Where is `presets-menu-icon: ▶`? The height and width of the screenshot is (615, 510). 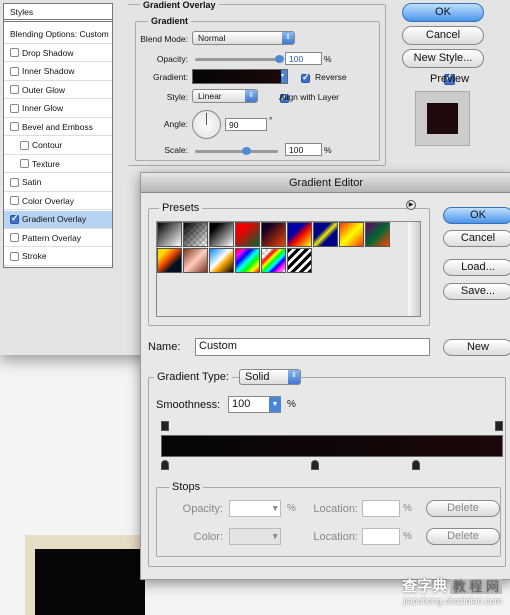
presets-menu-icon: ▶ is located at coordinates (411, 205).